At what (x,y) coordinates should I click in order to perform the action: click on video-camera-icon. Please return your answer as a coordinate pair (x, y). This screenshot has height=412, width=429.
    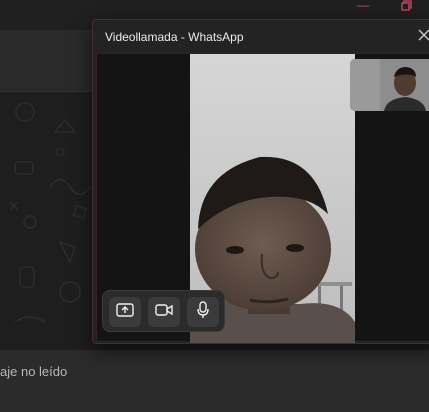
    Looking at the image, I should click on (164, 312).